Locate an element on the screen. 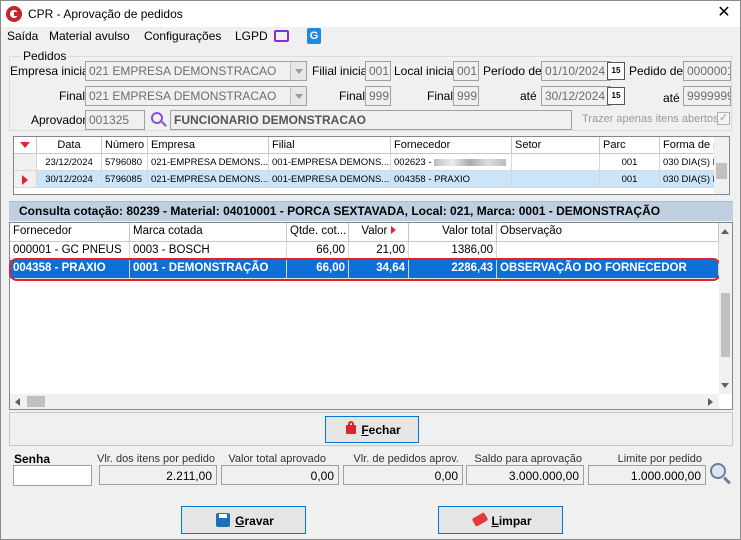  pedidos-aprov-value: 0,00 is located at coordinates (403, 475).